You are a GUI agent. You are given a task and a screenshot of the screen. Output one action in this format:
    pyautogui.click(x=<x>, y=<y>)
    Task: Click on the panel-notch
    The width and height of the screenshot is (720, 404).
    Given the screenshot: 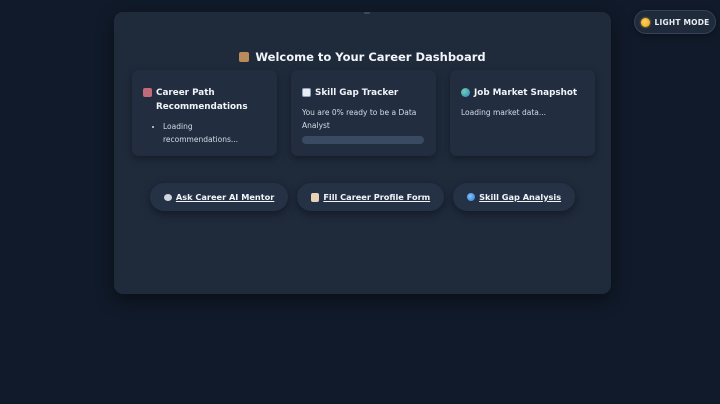 What is the action you would take?
    pyautogui.click(x=367, y=13)
    